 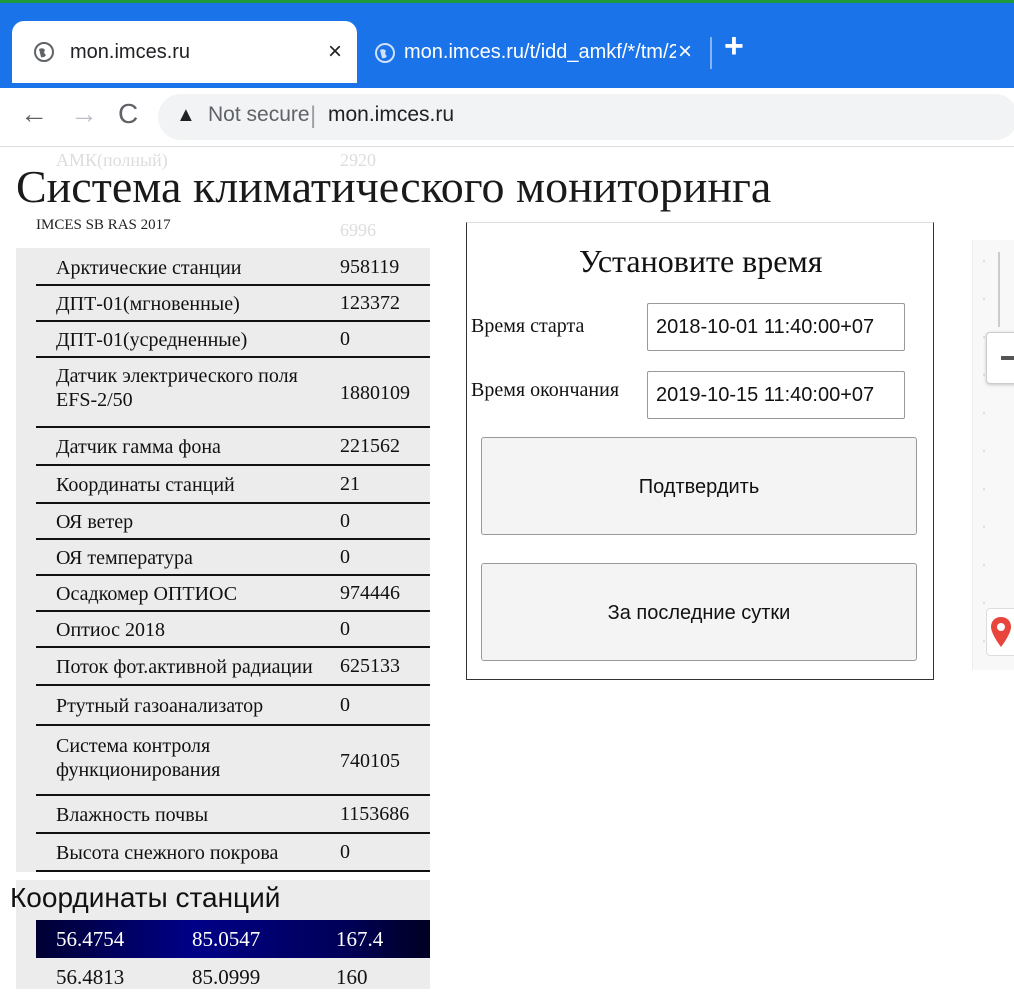 What do you see at coordinates (370, 446) in the screenshot?
I see `list-item-value: 221562` at bounding box center [370, 446].